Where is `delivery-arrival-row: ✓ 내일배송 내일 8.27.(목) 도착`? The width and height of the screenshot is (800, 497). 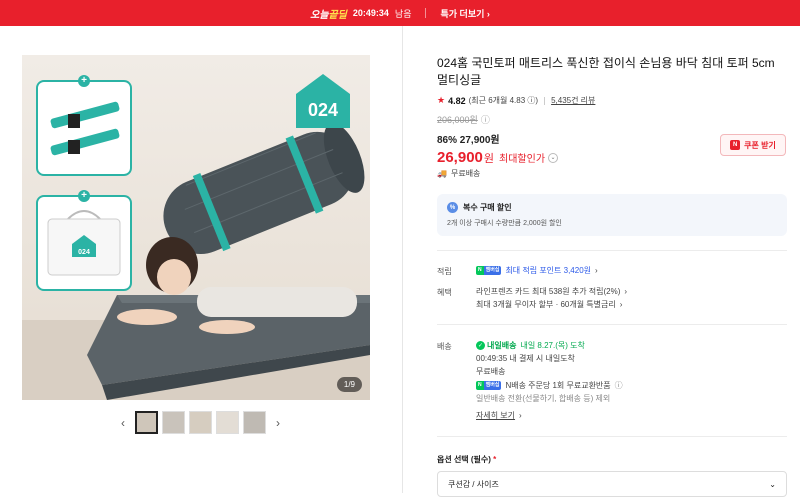 delivery-arrival-row: ✓ 내일배송 내일 8.27.(목) 도착 is located at coordinates (530, 345).